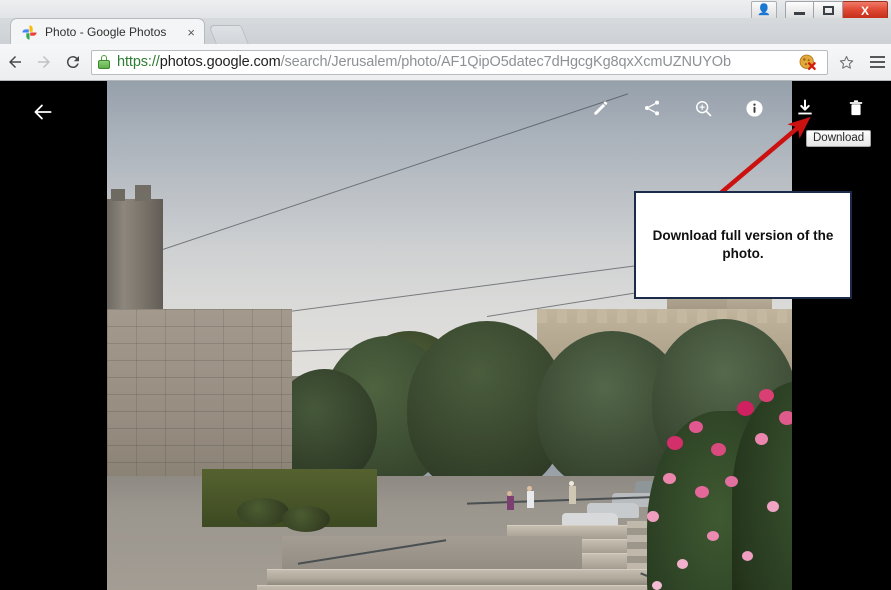 This screenshot has height=590, width=891. Describe the element at coordinates (807, 62) in the screenshot. I see `blocked-cookie-icon` at that location.